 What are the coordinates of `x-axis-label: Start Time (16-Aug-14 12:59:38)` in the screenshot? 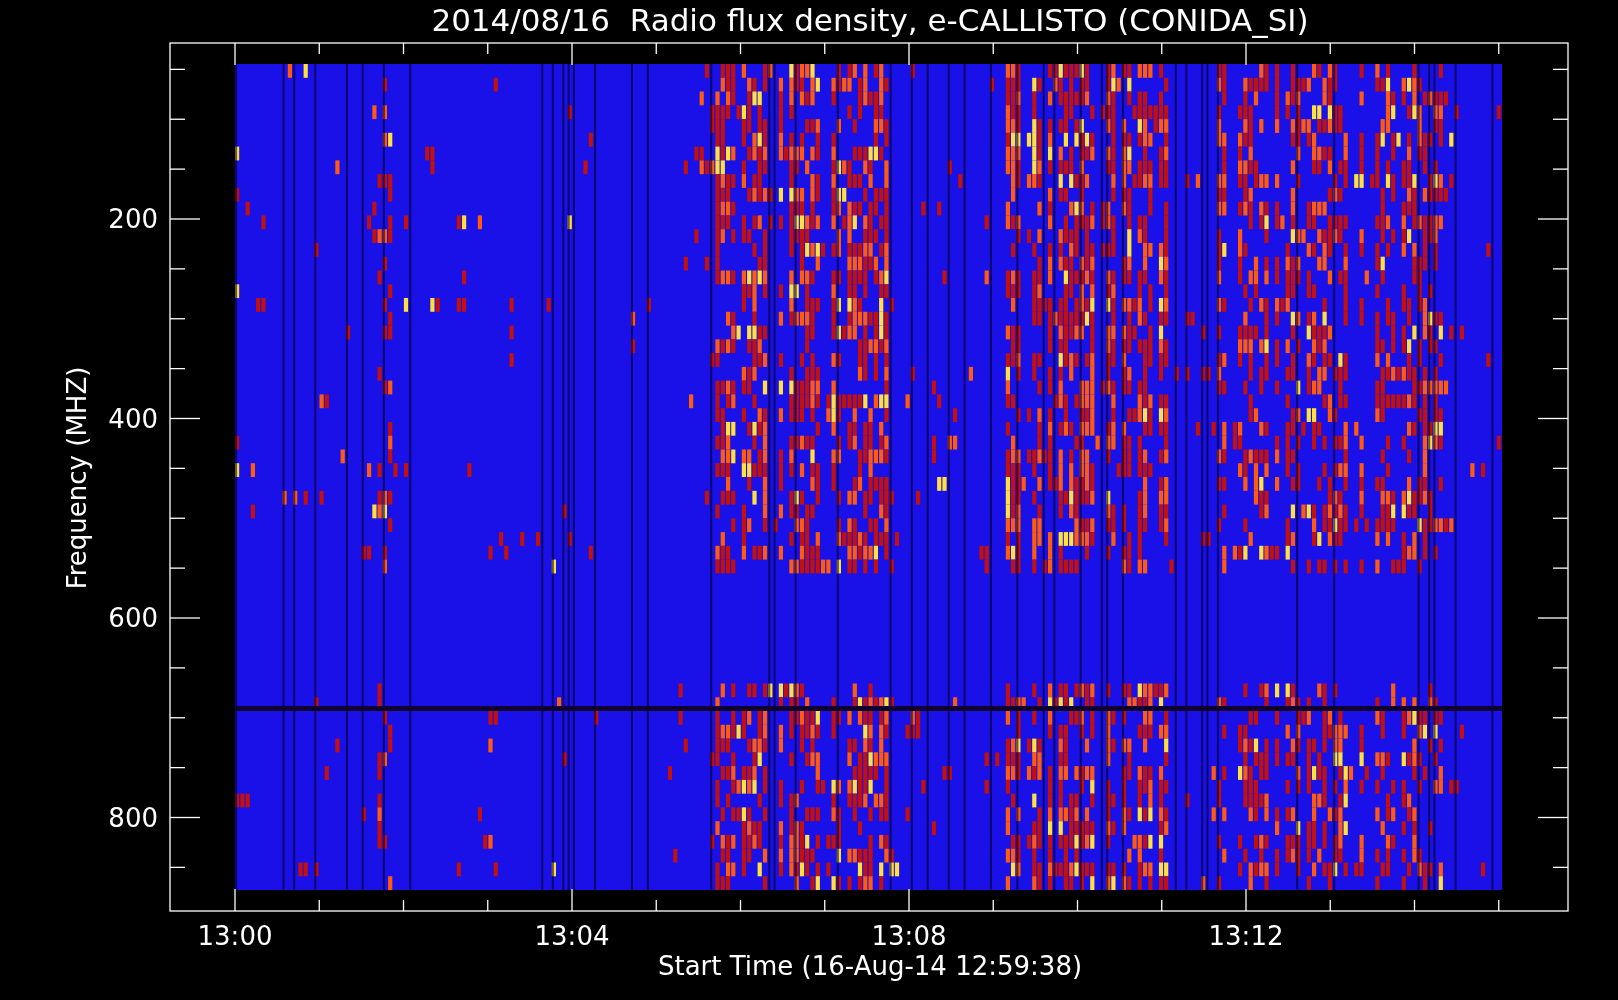 It's located at (870, 966).